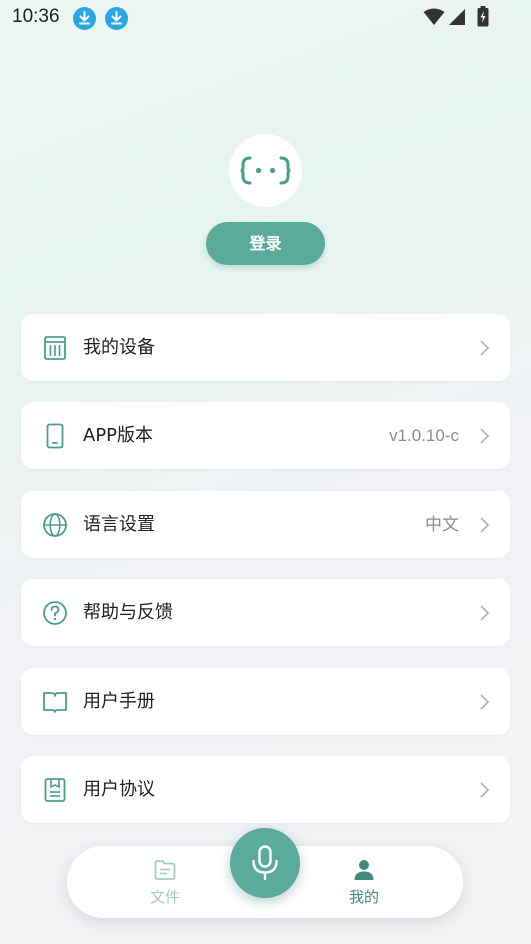  I want to click on language-value: 中文, so click(442, 524).